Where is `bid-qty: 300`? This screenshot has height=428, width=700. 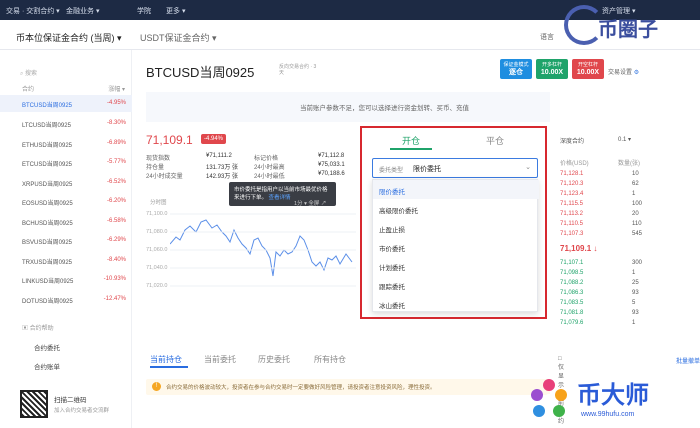
bid-qty: 300 is located at coordinates (637, 263).